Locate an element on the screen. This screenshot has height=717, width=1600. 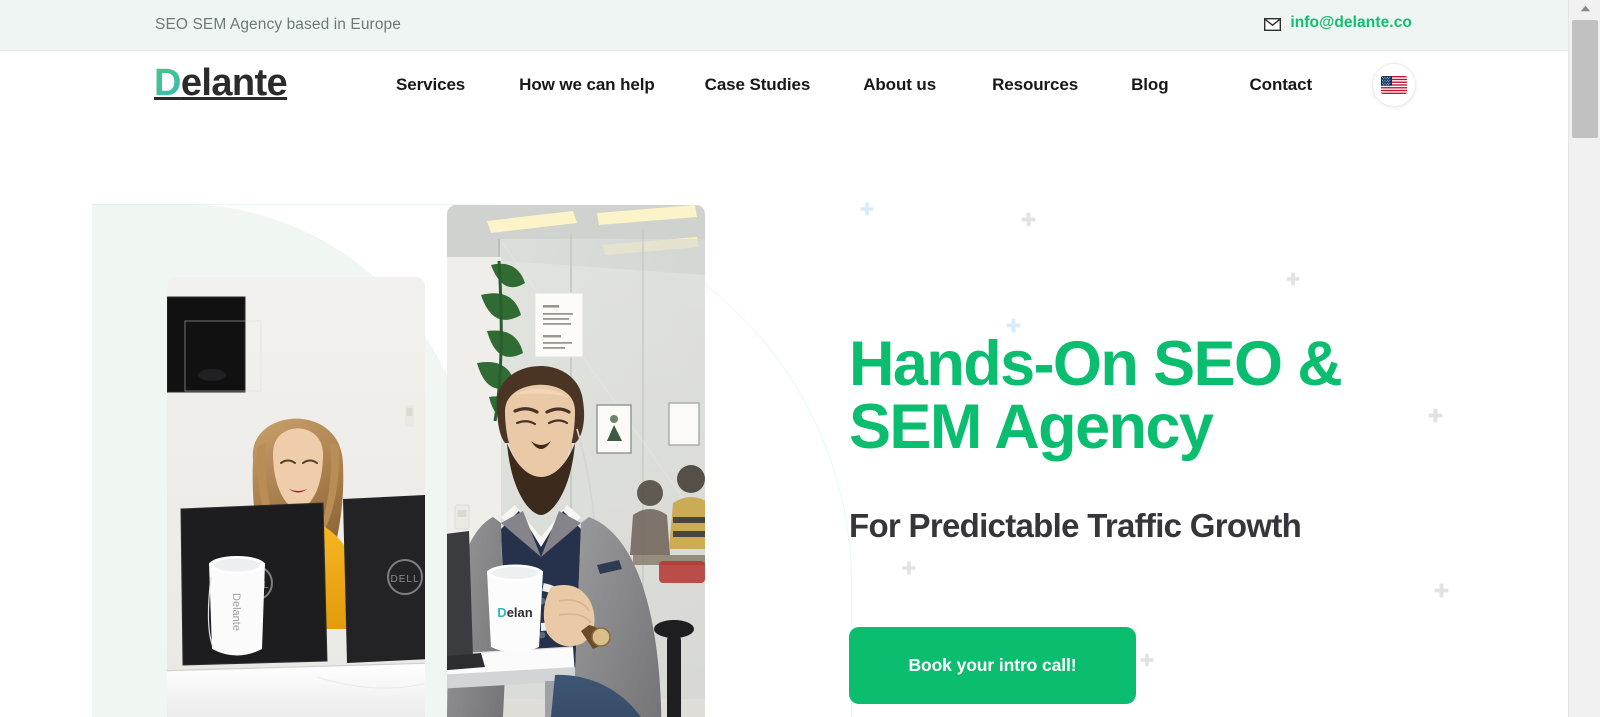
site-logo: Delante is located at coordinates (221, 83).